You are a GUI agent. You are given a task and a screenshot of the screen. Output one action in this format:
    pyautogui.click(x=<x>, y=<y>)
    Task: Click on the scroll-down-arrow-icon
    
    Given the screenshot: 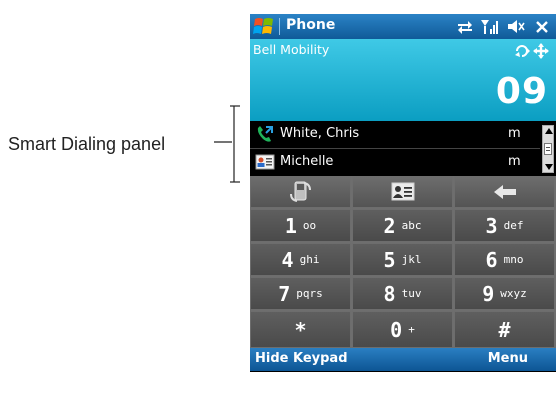 What is the action you would take?
    pyautogui.click(x=549, y=167)
    